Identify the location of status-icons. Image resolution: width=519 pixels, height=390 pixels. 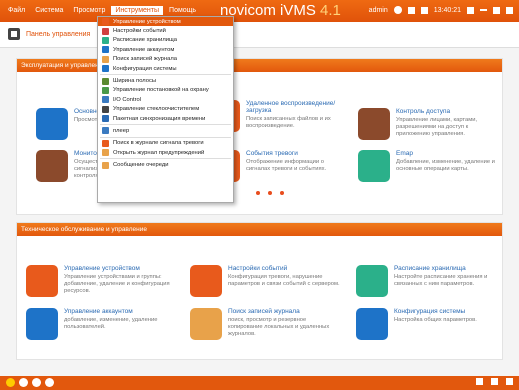
(30, 382).